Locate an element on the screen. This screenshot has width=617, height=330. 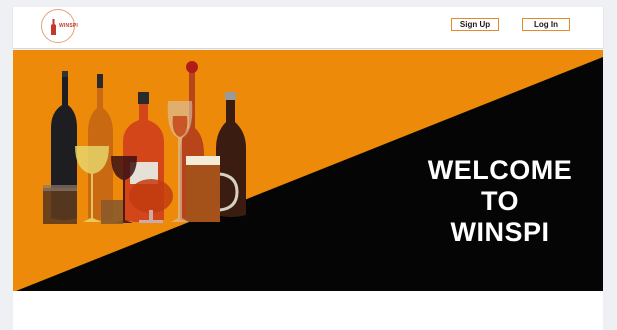
welcome-line-3: WINSPI is located at coordinates (500, 232).